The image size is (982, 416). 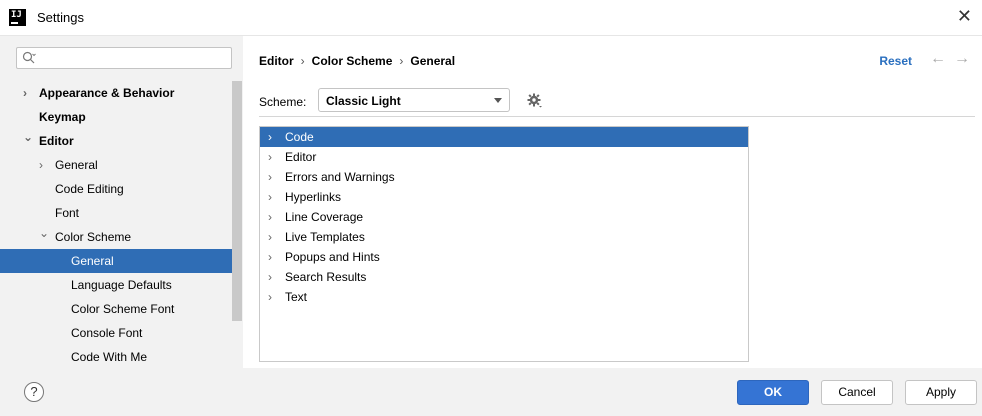 I want to click on divider, so click(x=617, y=116).